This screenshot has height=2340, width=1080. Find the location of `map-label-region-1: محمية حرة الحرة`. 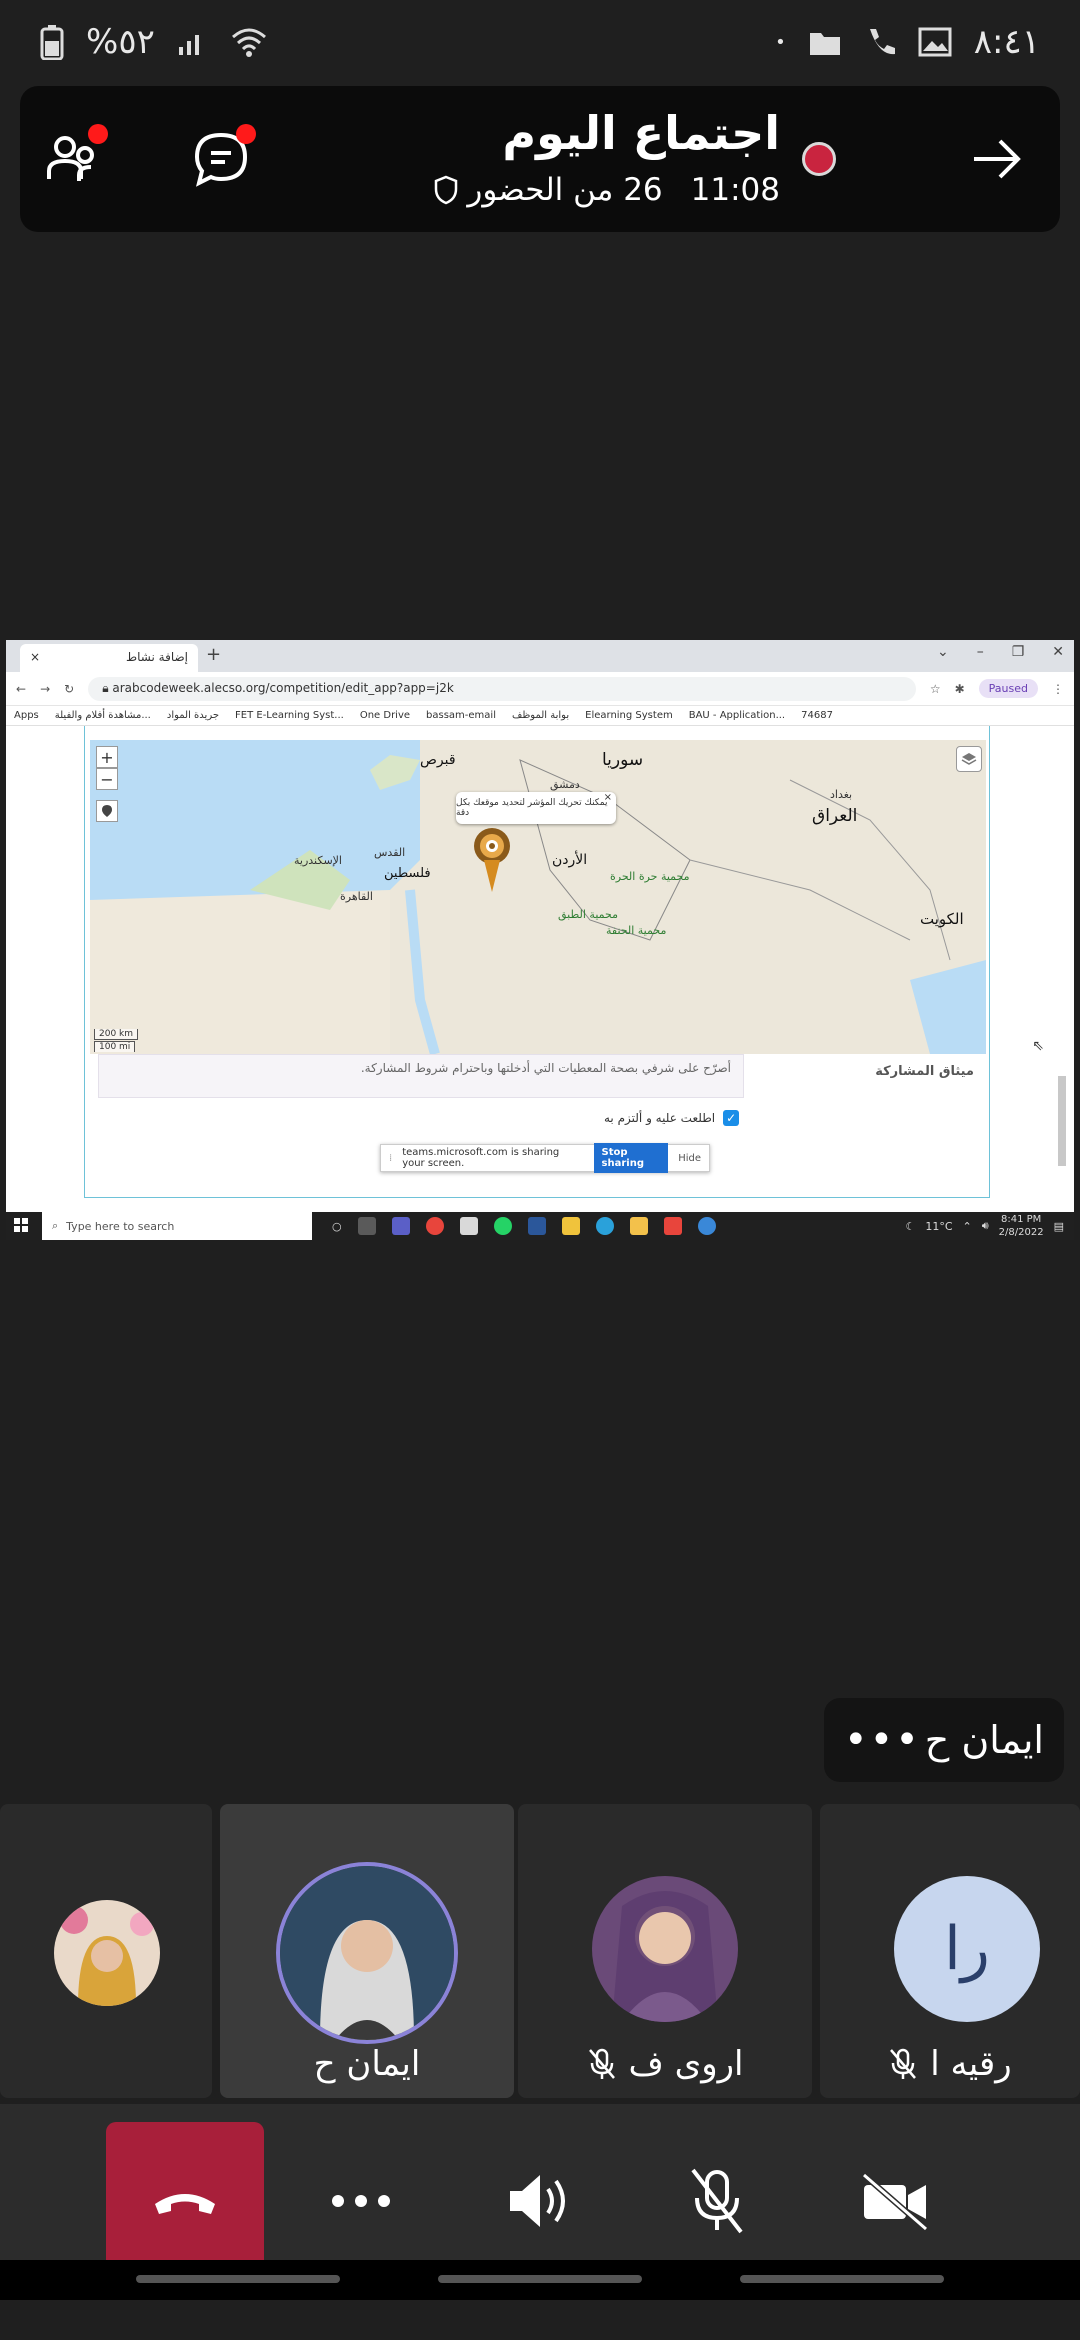

map-label-region-1: محمية حرة الحرة is located at coordinates (650, 876).